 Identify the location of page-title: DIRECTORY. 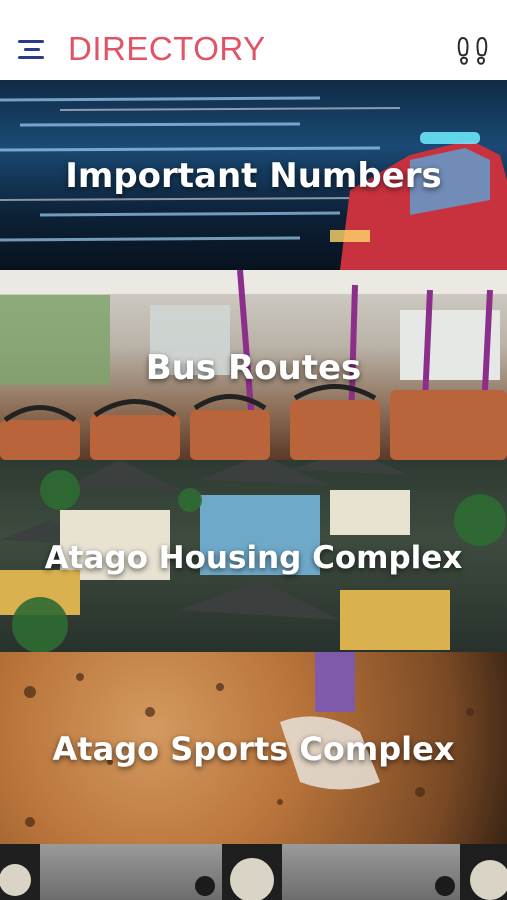
(167, 48).